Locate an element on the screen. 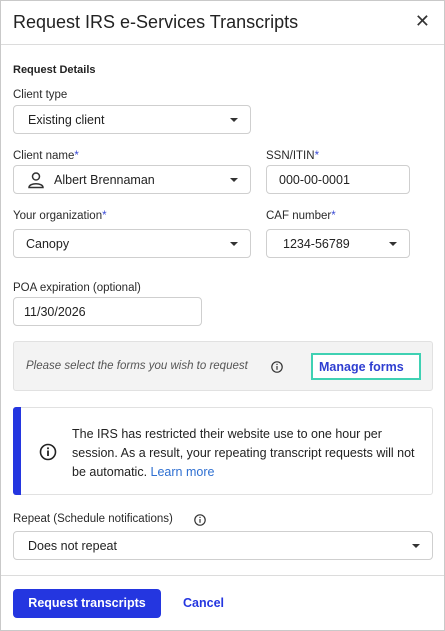 The width and height of the screenshot is (445, 631). footer-divider is located at coordinates (222, 575).